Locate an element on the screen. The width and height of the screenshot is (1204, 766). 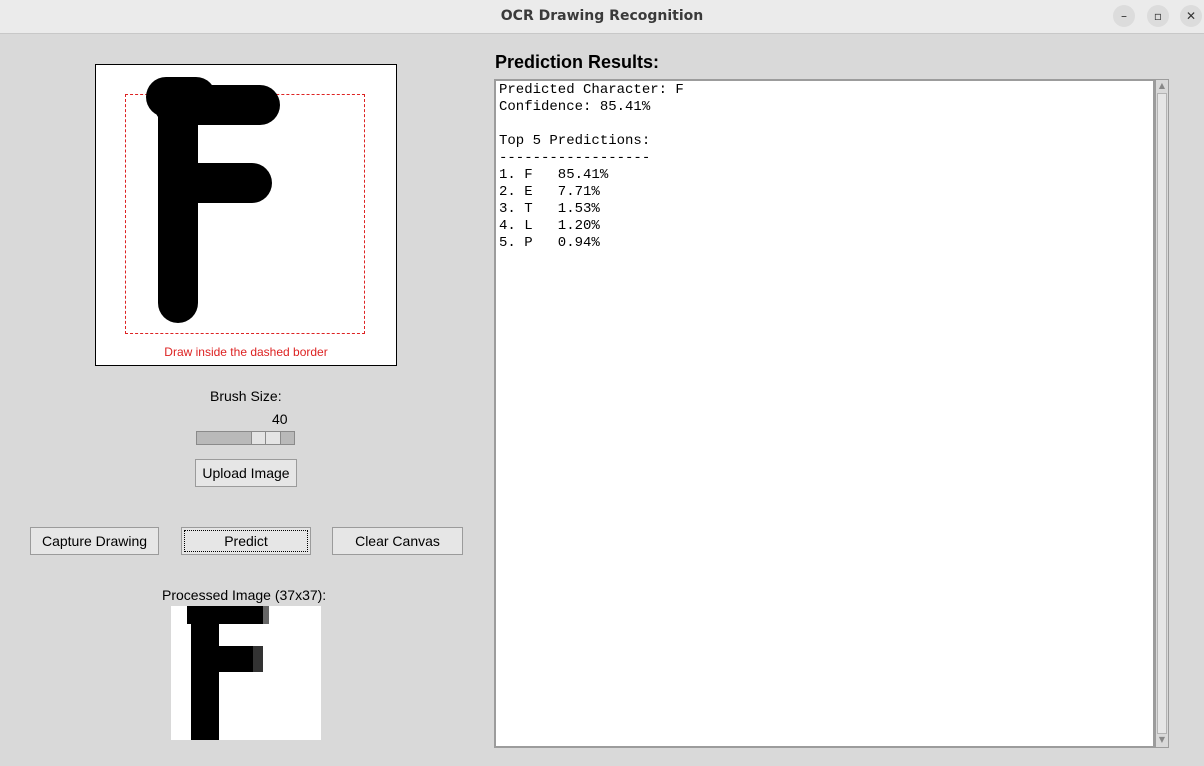
prediction-row: 2. E 7.71% is located at coordinates (549, 192).